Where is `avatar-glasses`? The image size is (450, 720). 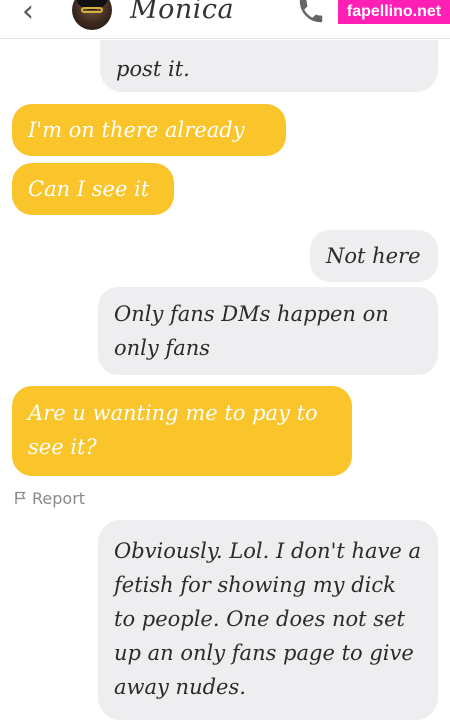 avatar-glasses is located at coordinates (92, 10).